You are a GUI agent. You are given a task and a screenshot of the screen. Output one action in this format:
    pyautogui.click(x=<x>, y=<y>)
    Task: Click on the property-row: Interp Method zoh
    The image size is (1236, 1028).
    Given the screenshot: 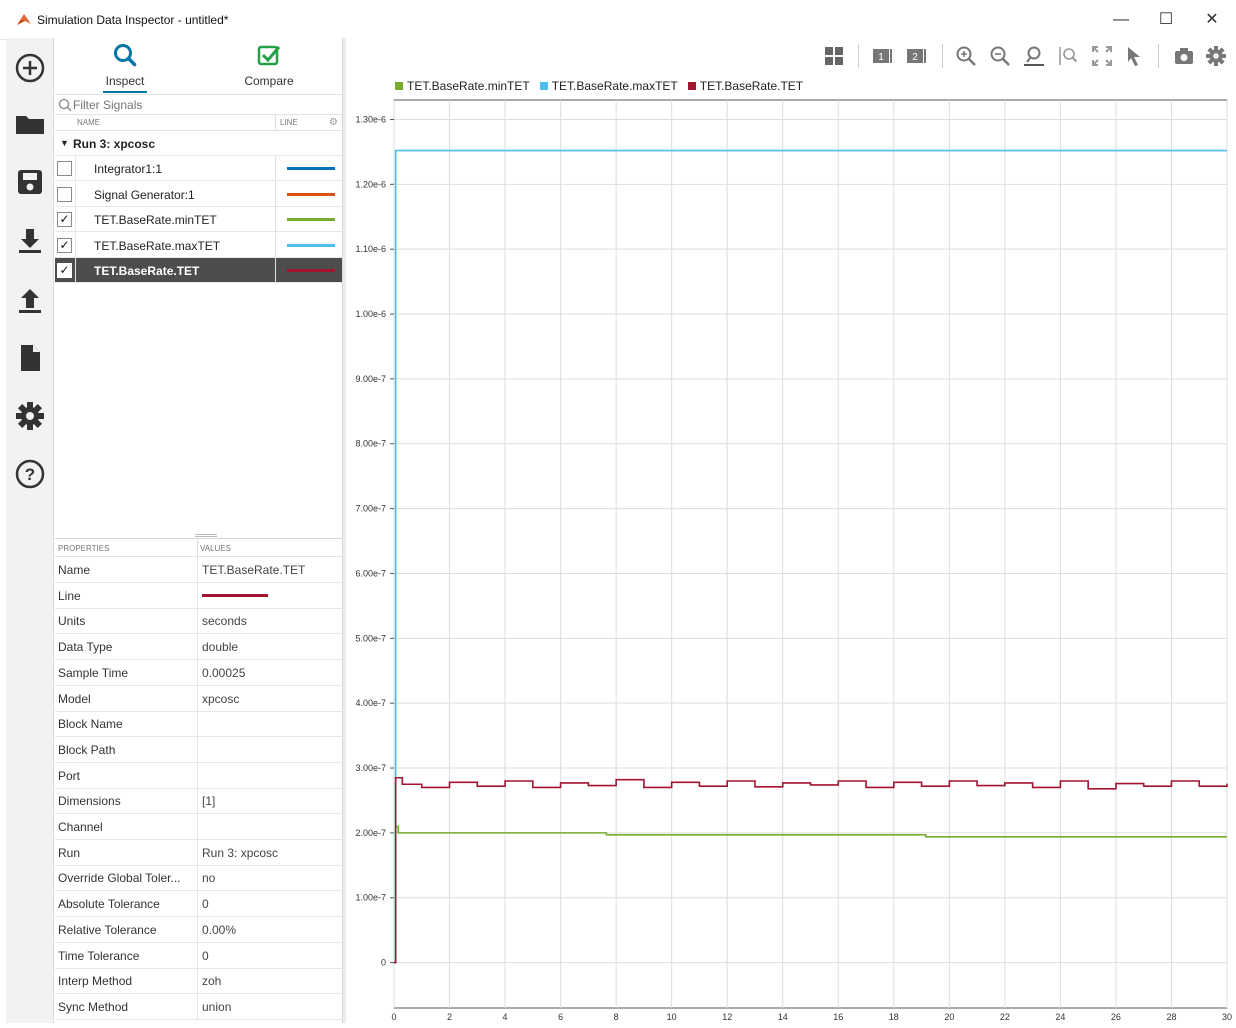 What is the action you would take?
    pyautogui.click(x=198, y=981)
    